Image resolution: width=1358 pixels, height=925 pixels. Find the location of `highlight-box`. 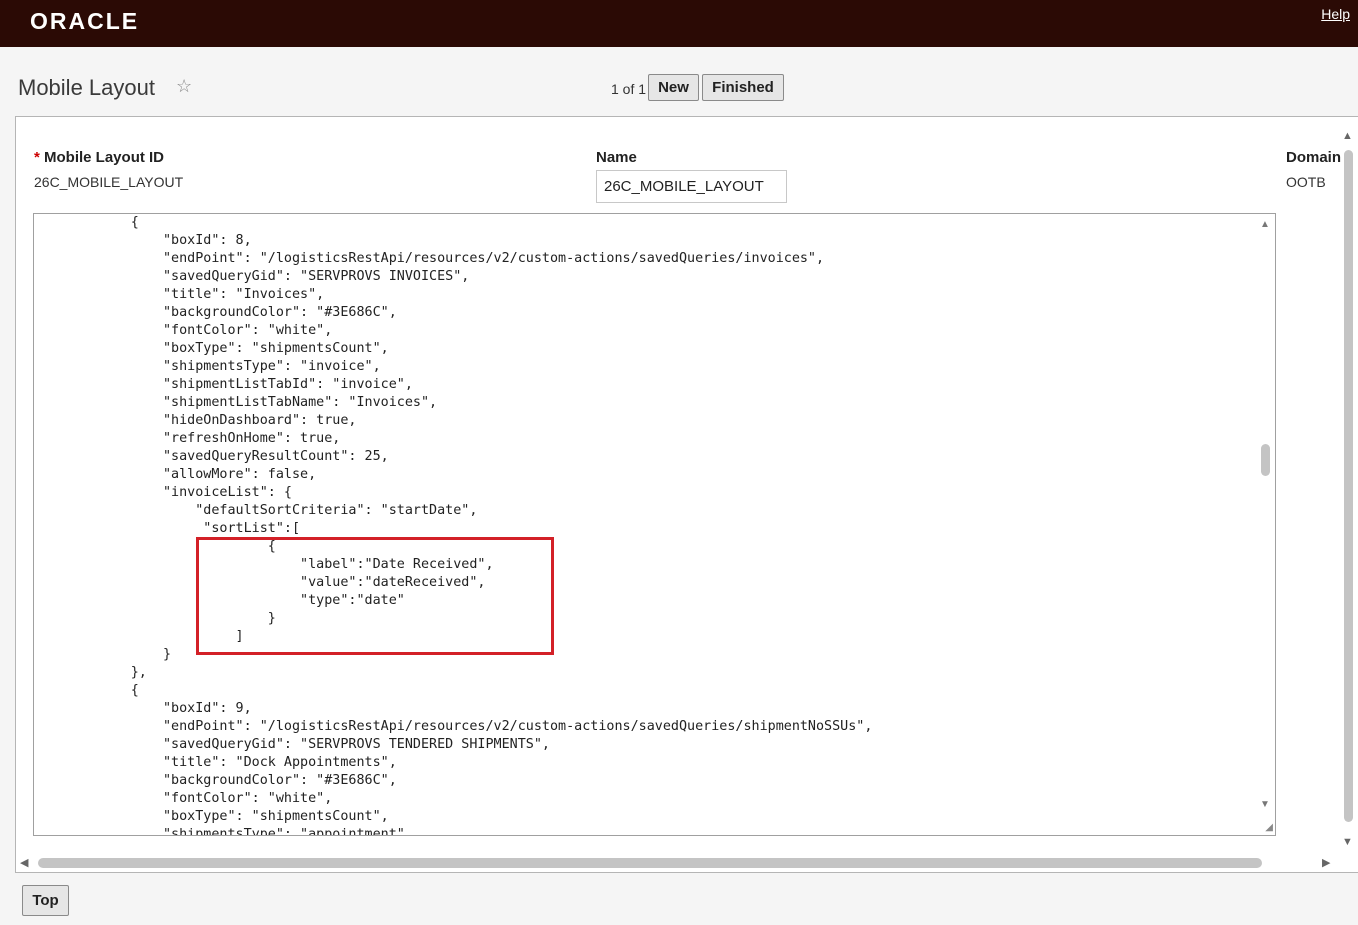

highlight-box is located at coordinates (375, 596).